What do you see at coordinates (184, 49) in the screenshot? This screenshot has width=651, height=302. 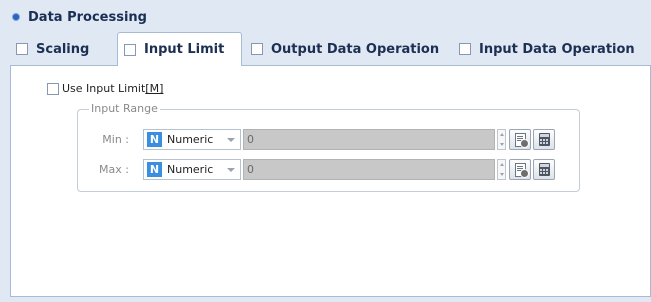 I see `tab-label: Input Limit` at bounding box center [184, 49].